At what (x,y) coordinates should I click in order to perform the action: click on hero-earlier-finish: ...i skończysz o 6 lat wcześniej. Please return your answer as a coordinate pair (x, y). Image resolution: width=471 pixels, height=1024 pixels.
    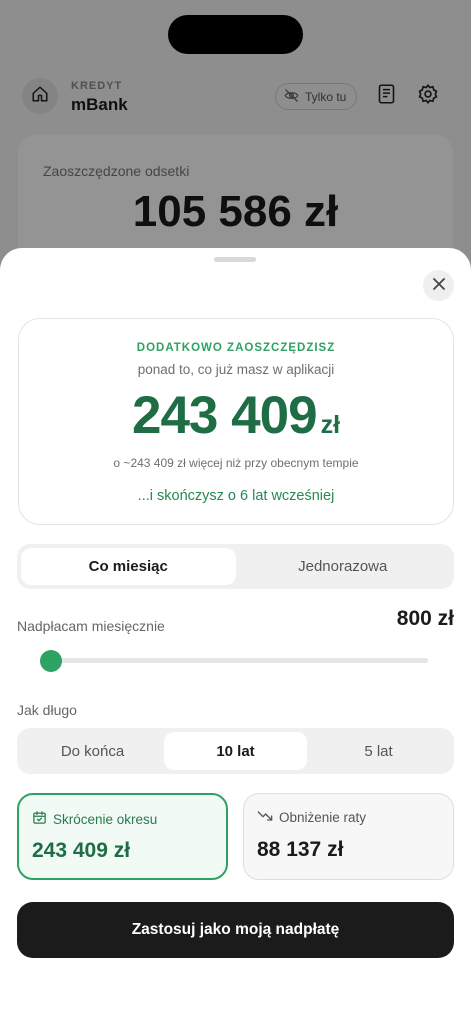
    Looking at the image, I should click on (236, 496).